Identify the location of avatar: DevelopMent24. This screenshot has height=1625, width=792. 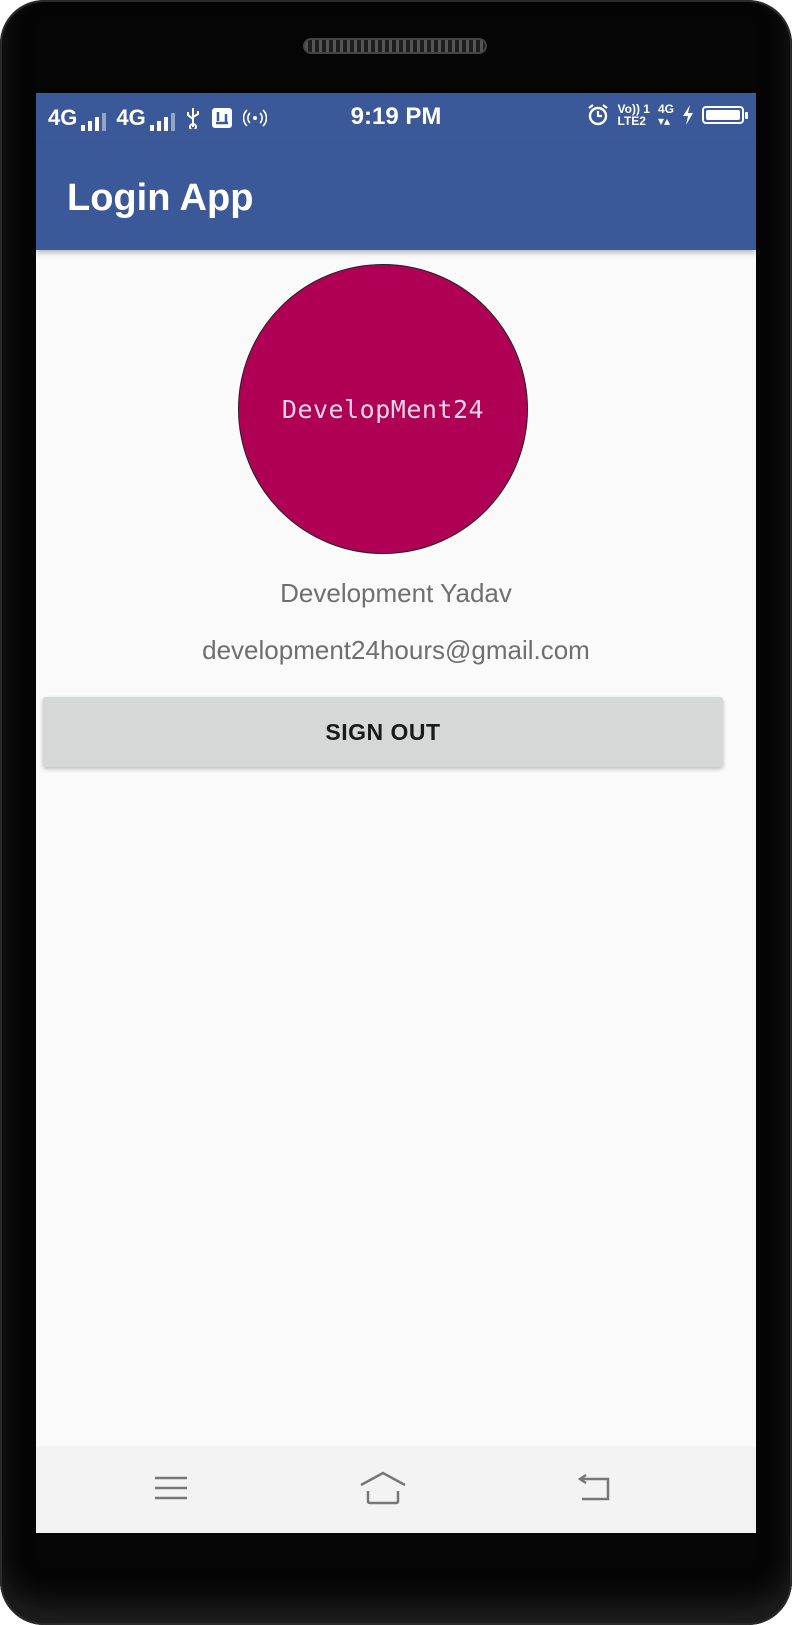
(383, 409).